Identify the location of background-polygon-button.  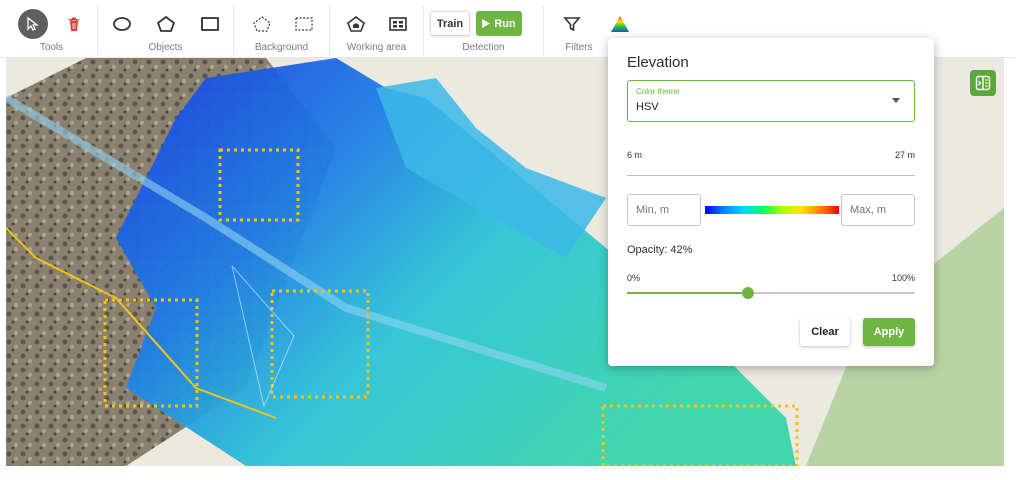
(262, 24).